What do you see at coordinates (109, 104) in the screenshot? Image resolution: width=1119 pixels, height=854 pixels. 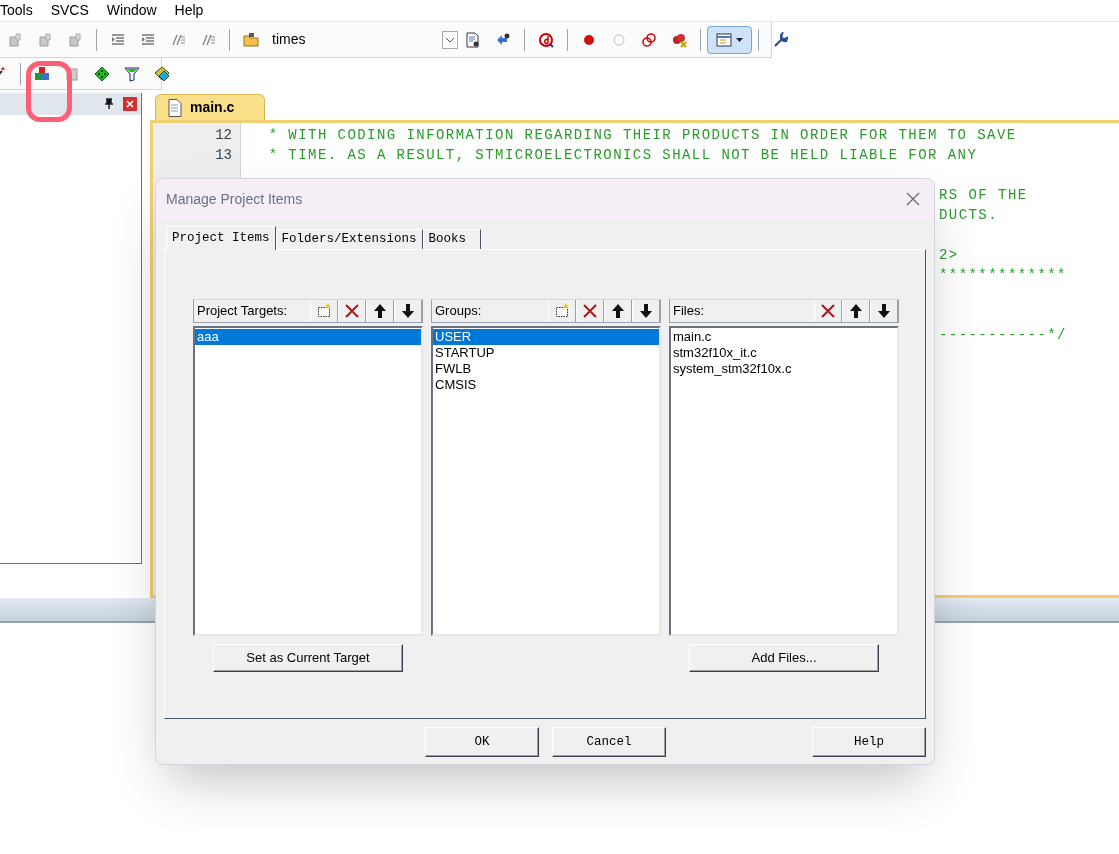 I see `pin-icon` at bounding box center [109, 104].